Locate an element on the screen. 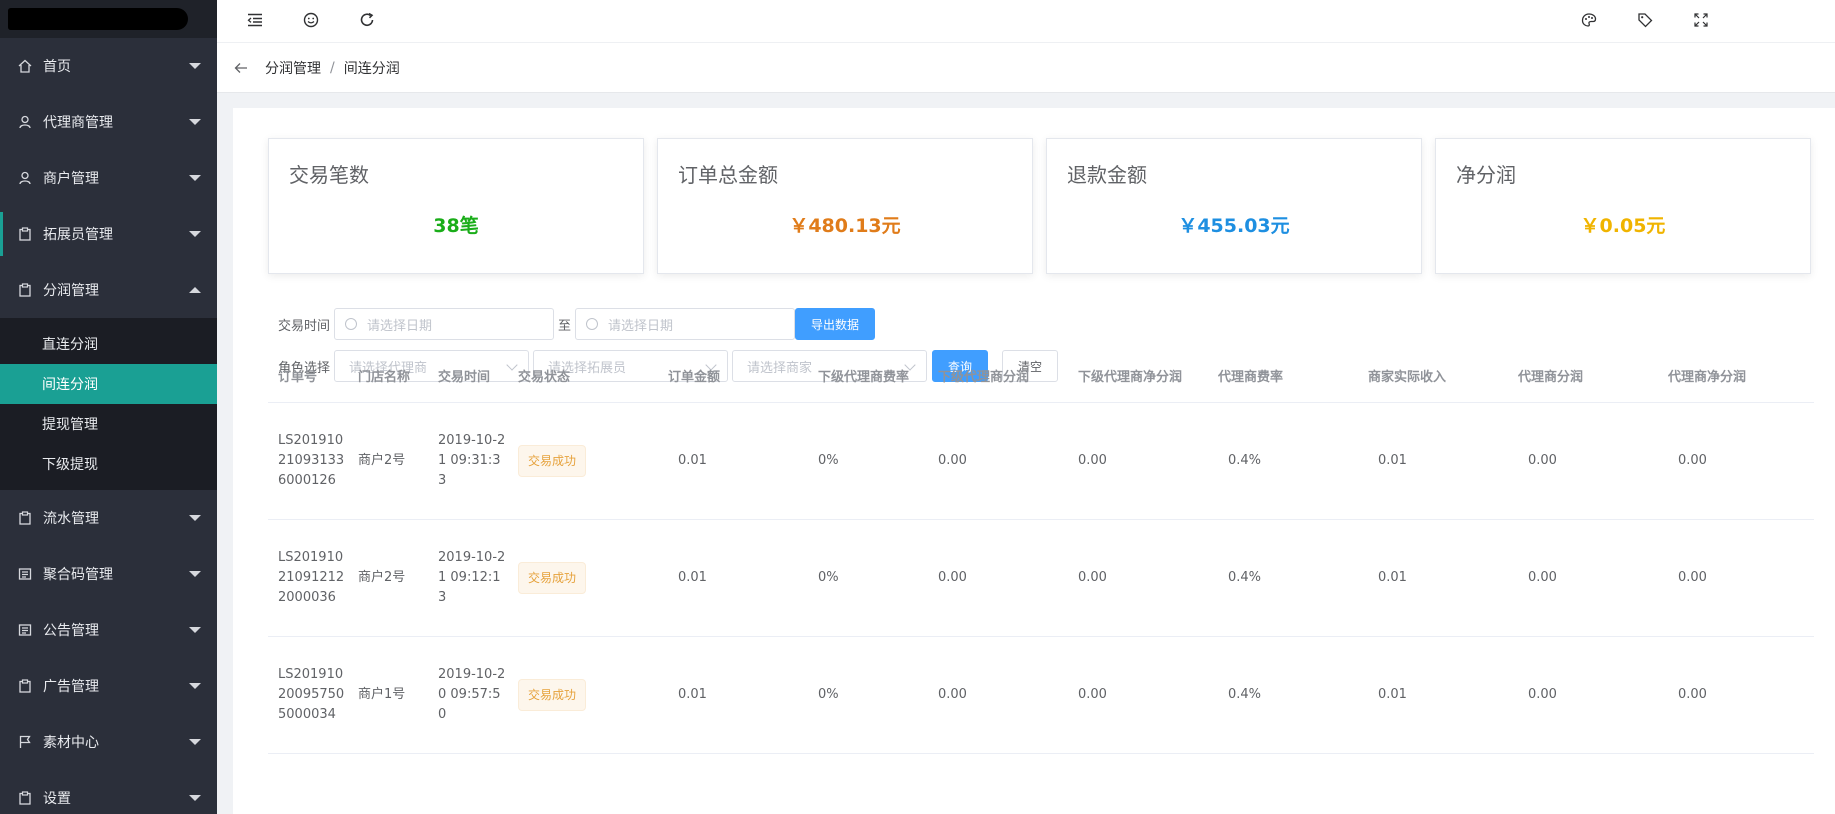  start-date-input: 请选择日期 is located at coordinates (444, 324).